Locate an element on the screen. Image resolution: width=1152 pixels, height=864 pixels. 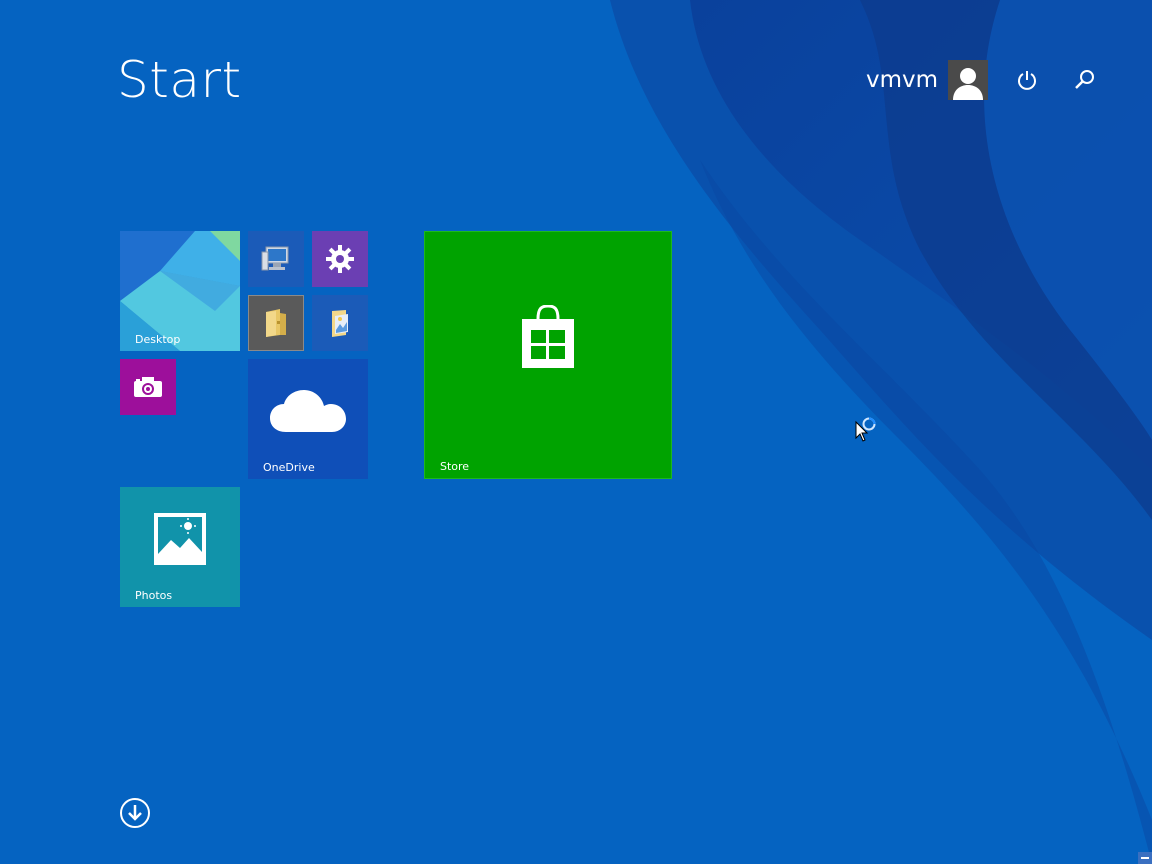
tile-file-explorer-gray is located at coordinates (276, 323).